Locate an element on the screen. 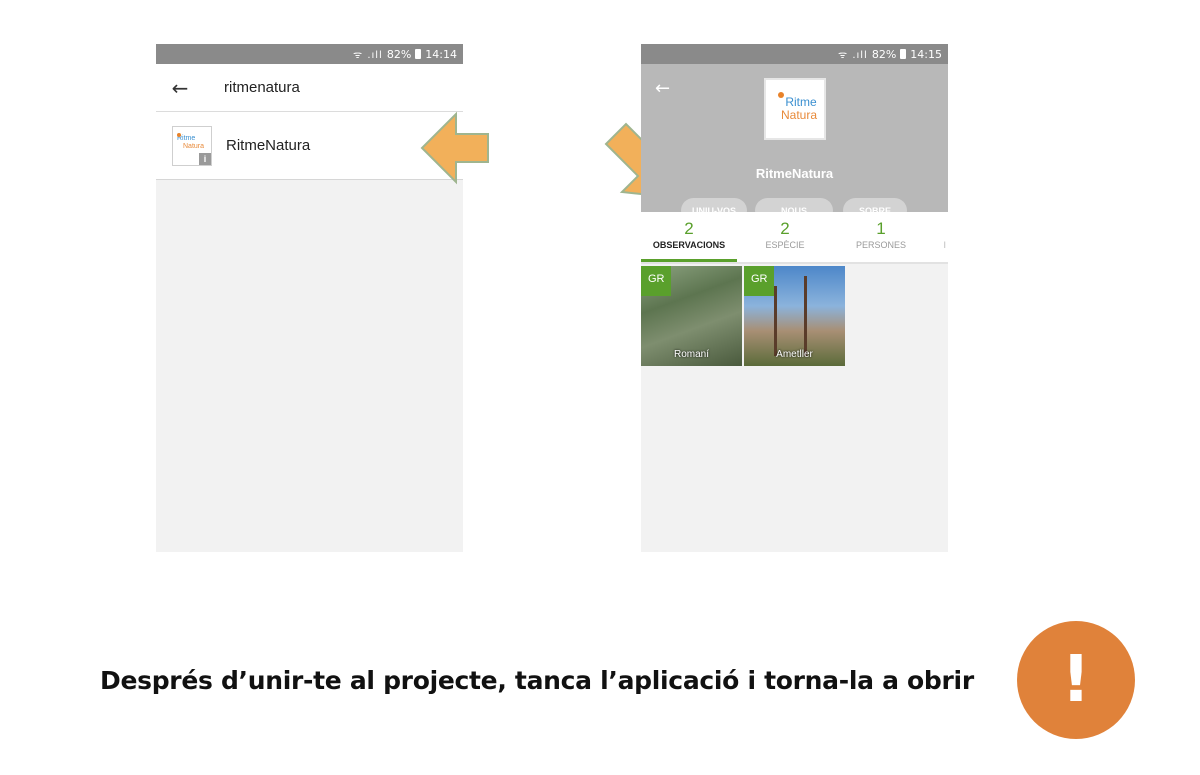  search-result-item: Ritme Natura i RitmeNatura is located at coordinates (309, 146).